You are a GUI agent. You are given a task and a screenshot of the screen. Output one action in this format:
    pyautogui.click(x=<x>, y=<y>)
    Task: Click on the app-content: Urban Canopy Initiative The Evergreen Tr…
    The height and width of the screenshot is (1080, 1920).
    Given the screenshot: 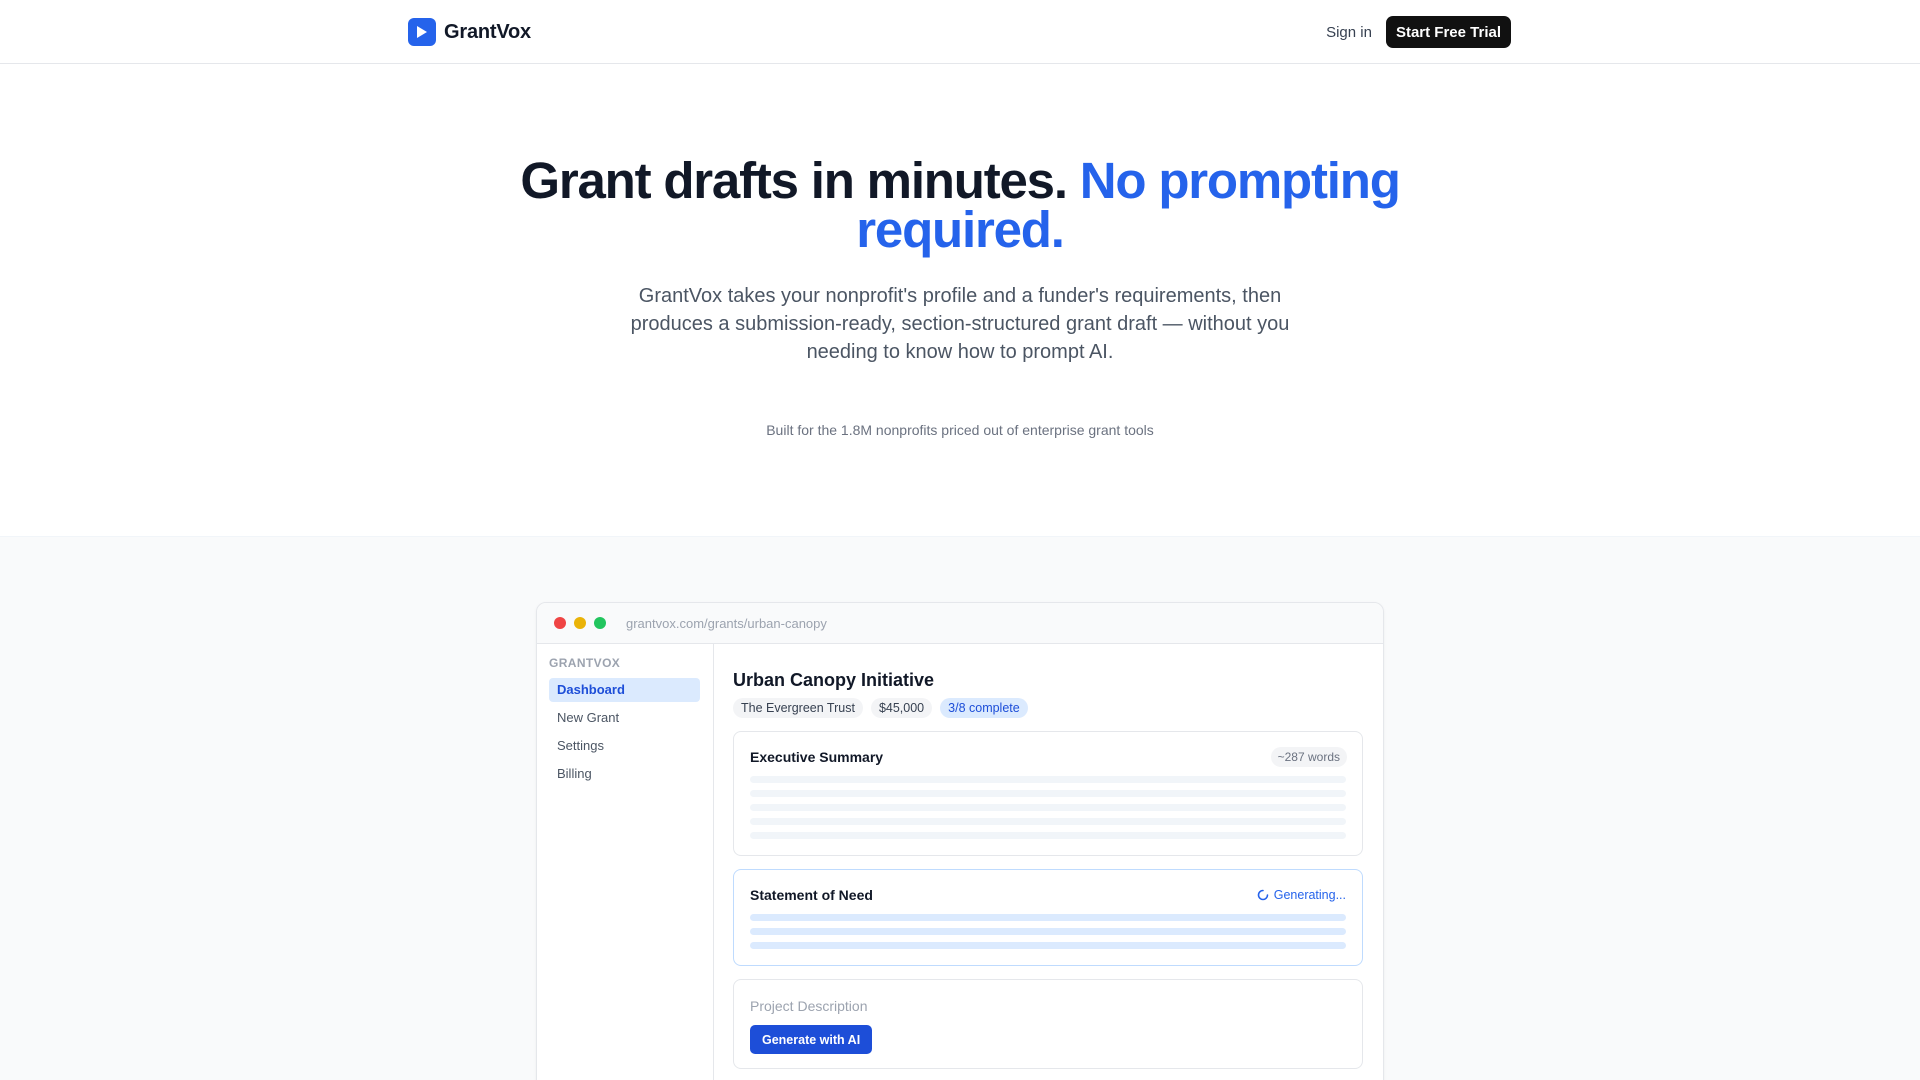 What is the action you would take?
    pyautogui.click(x=1048, y=862)
    